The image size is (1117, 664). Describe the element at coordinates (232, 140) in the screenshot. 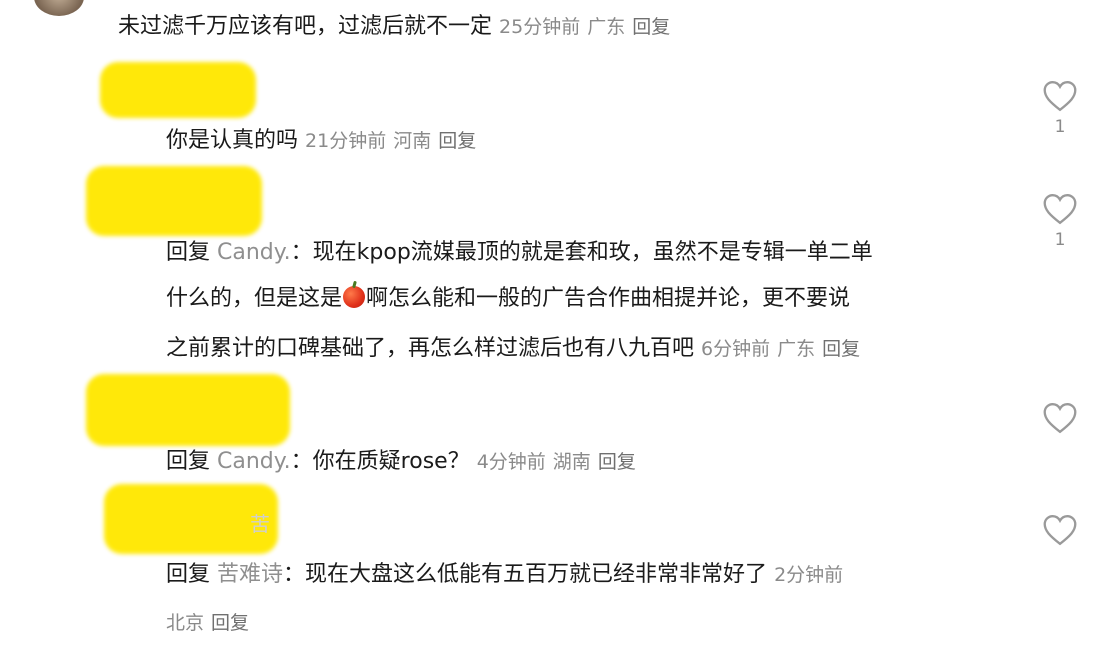

I see `comment-2-text: 你是认真的吗` at that location.